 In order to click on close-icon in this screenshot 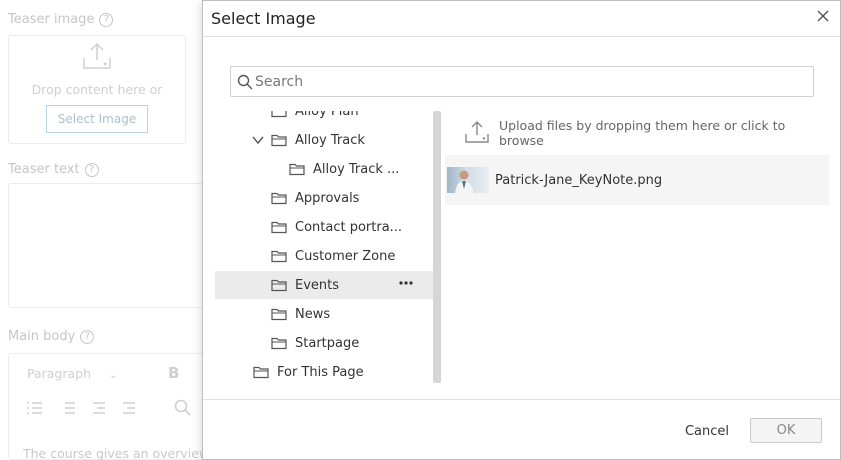, I will do `click(823, 16)`.